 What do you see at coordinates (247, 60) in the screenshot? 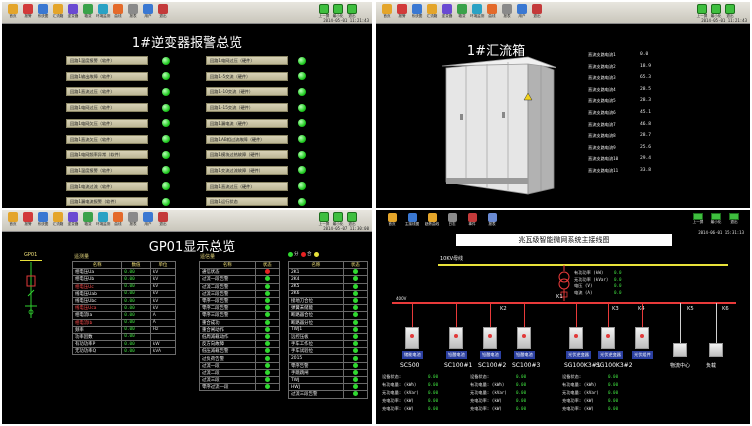
I see `alarm-item-right: 回路1电网过压（硬件）` at bounding box center [247, 60].